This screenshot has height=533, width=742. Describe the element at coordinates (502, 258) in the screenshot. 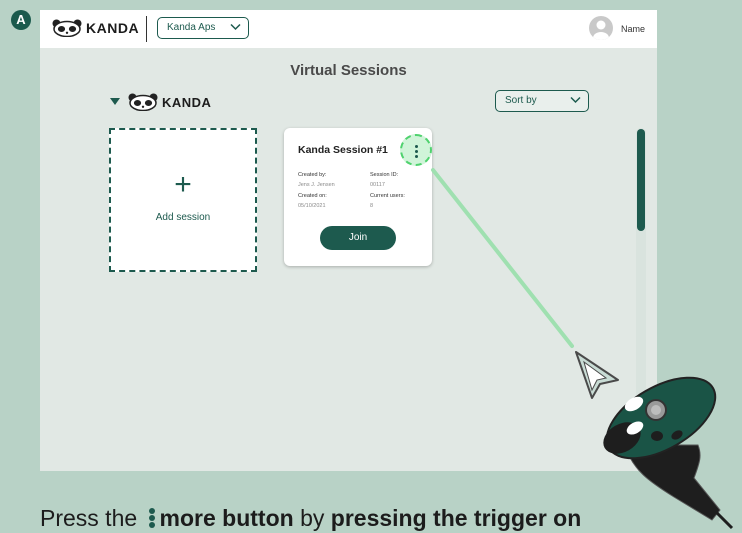

I see `pointer-ray` at that location.